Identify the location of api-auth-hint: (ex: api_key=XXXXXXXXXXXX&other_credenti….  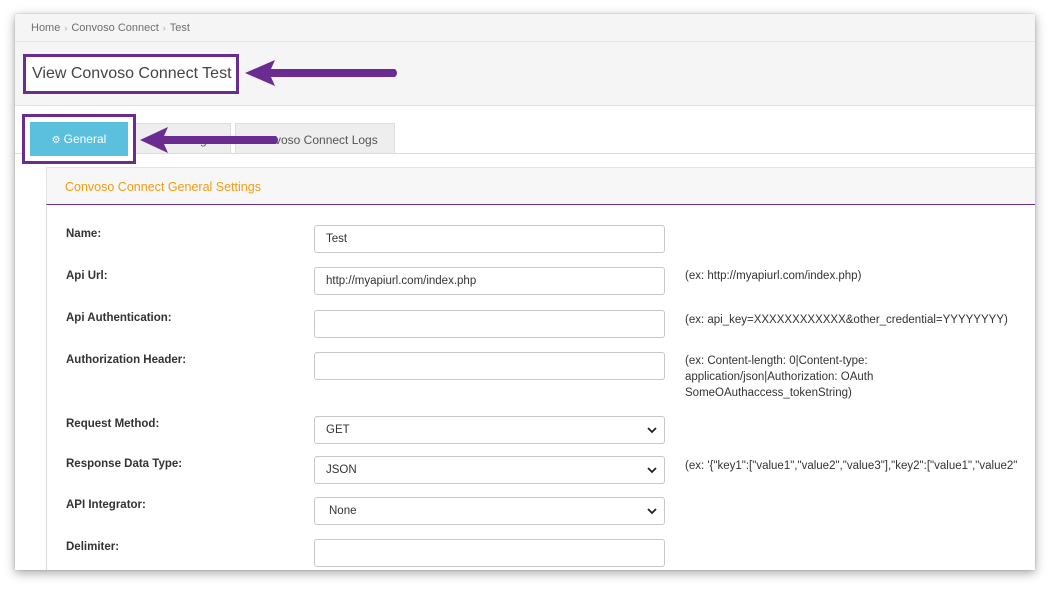
(846, 320).